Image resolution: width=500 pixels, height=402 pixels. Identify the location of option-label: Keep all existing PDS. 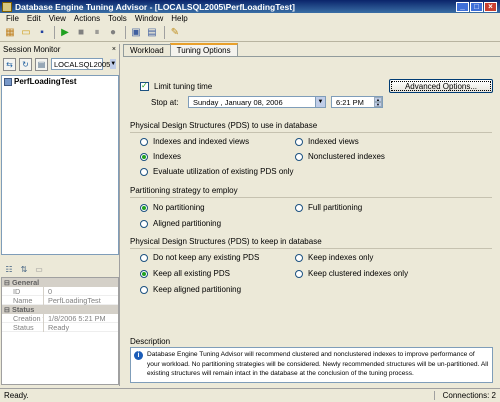
(191, 273).